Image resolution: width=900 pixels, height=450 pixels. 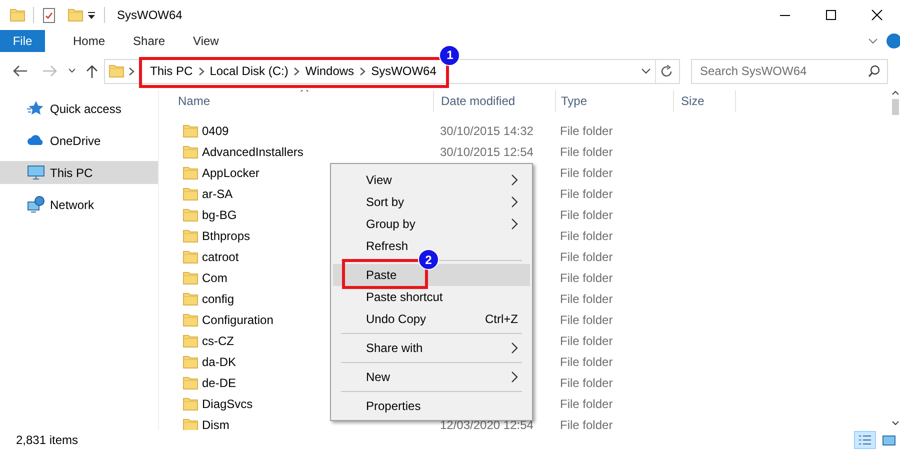 I want to click on file-name: cs-CZ, so click(x=218, y=341).